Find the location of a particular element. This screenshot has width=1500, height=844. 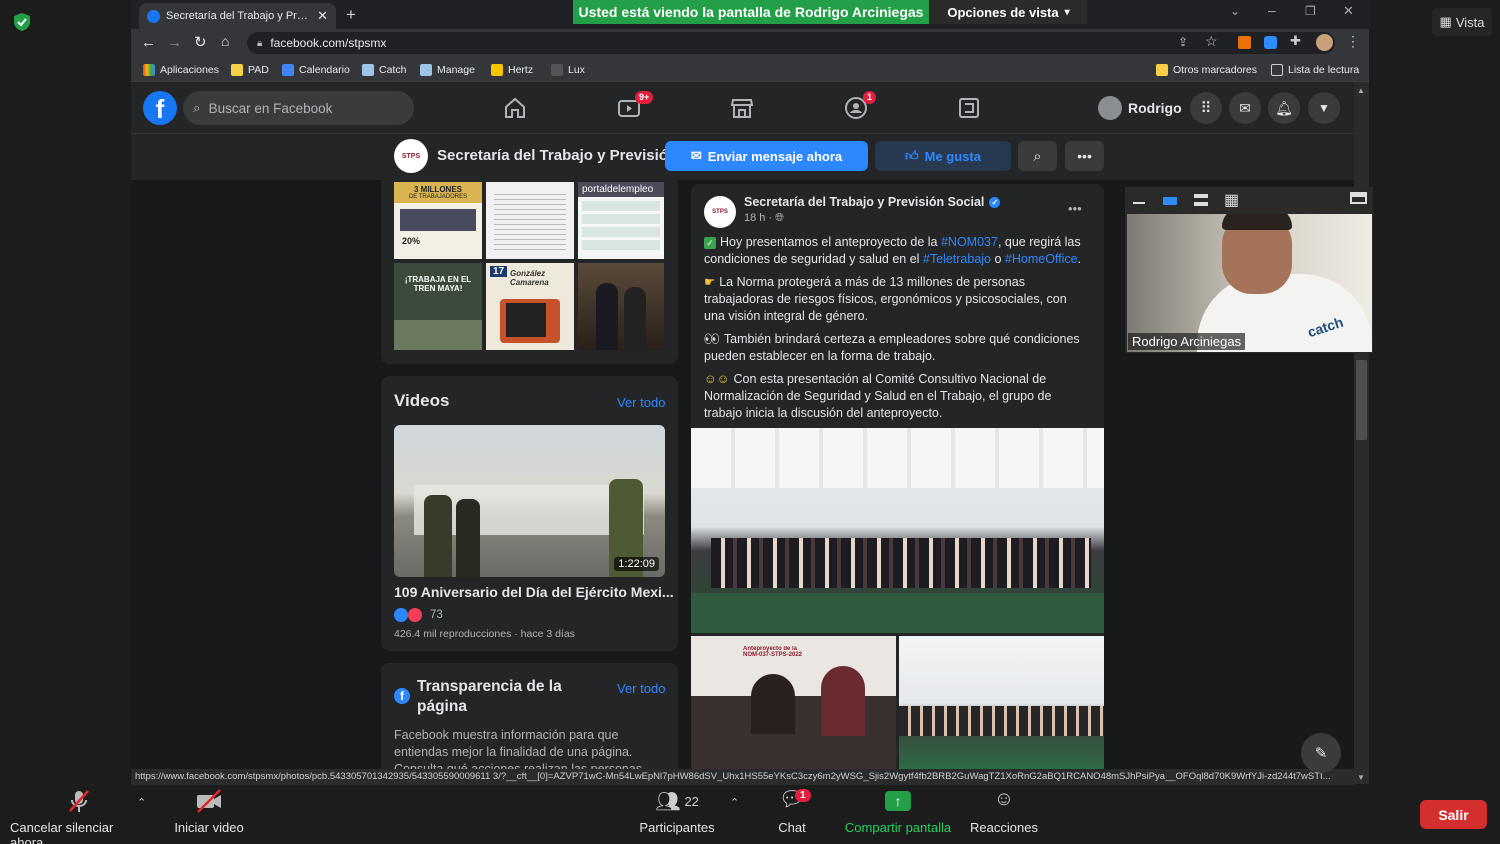

bookmark-manage: Manage is located at coordinates (447, 70).